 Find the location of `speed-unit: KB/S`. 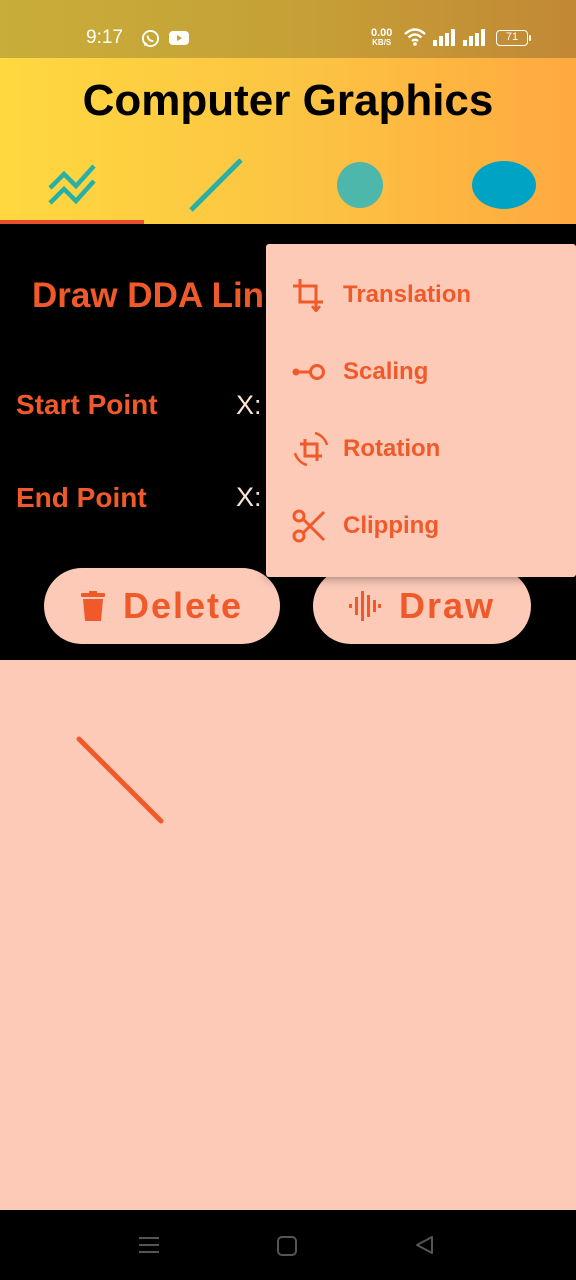

speed-unit: KB/S is located at coordinates (382, 42).